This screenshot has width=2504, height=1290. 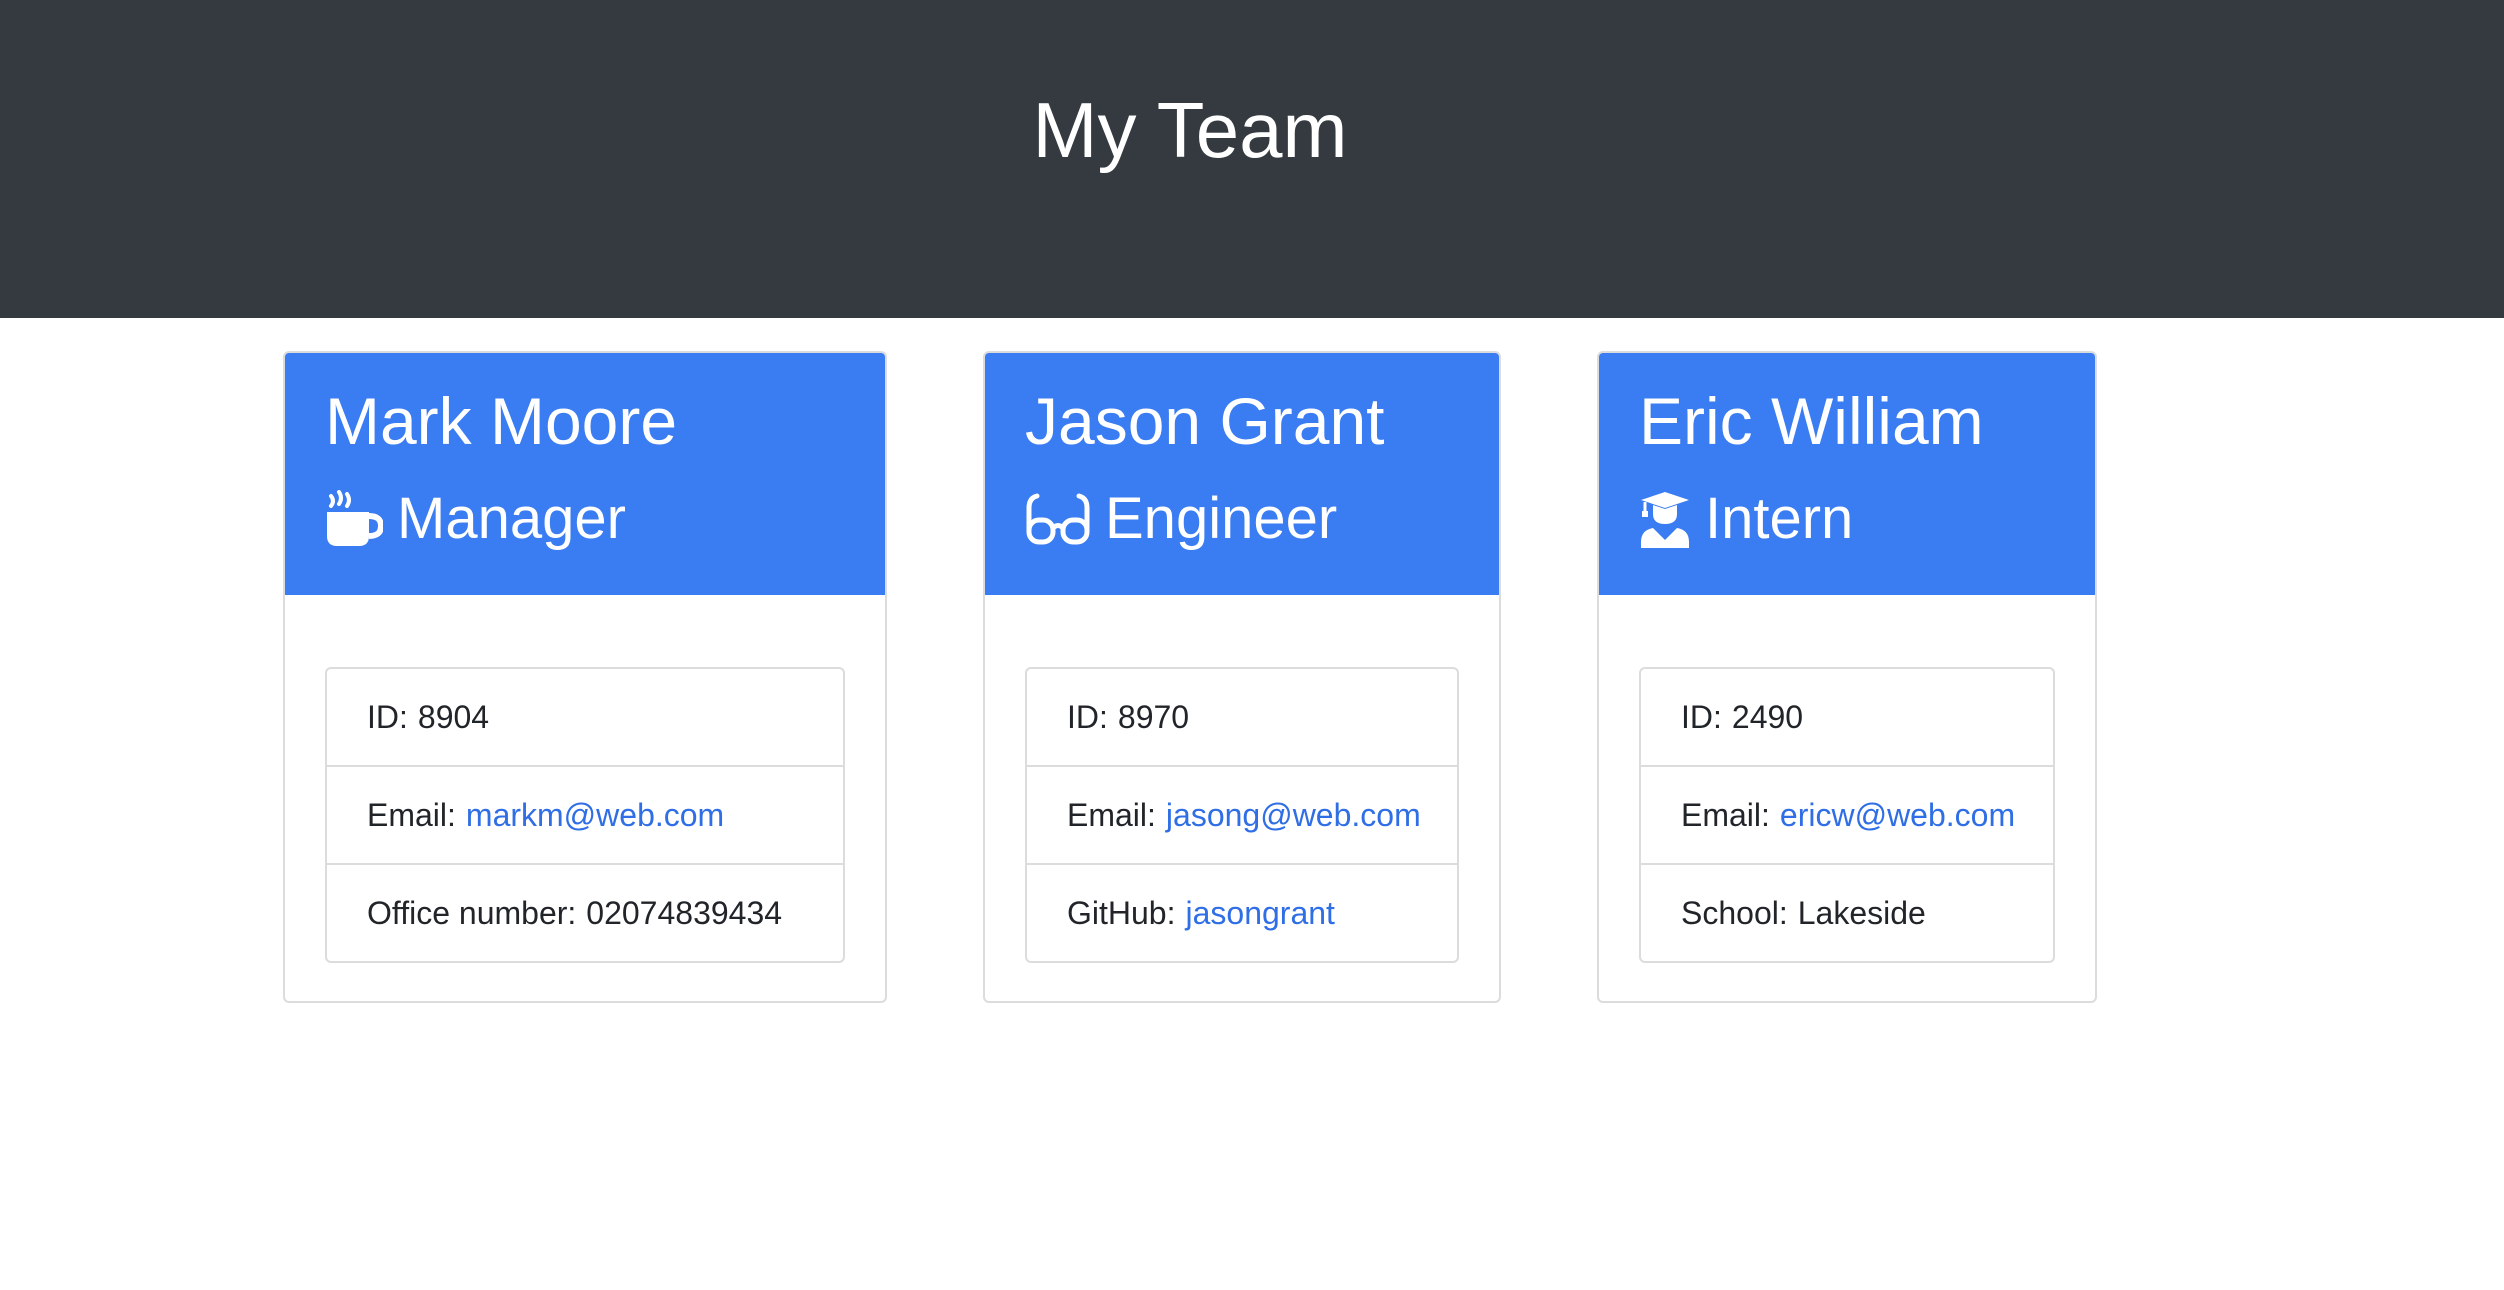 What do you see at coordinates (1259, 913) in the screenshot?
I see `github-link: jasongrant` at bounding box center [1259, 913].